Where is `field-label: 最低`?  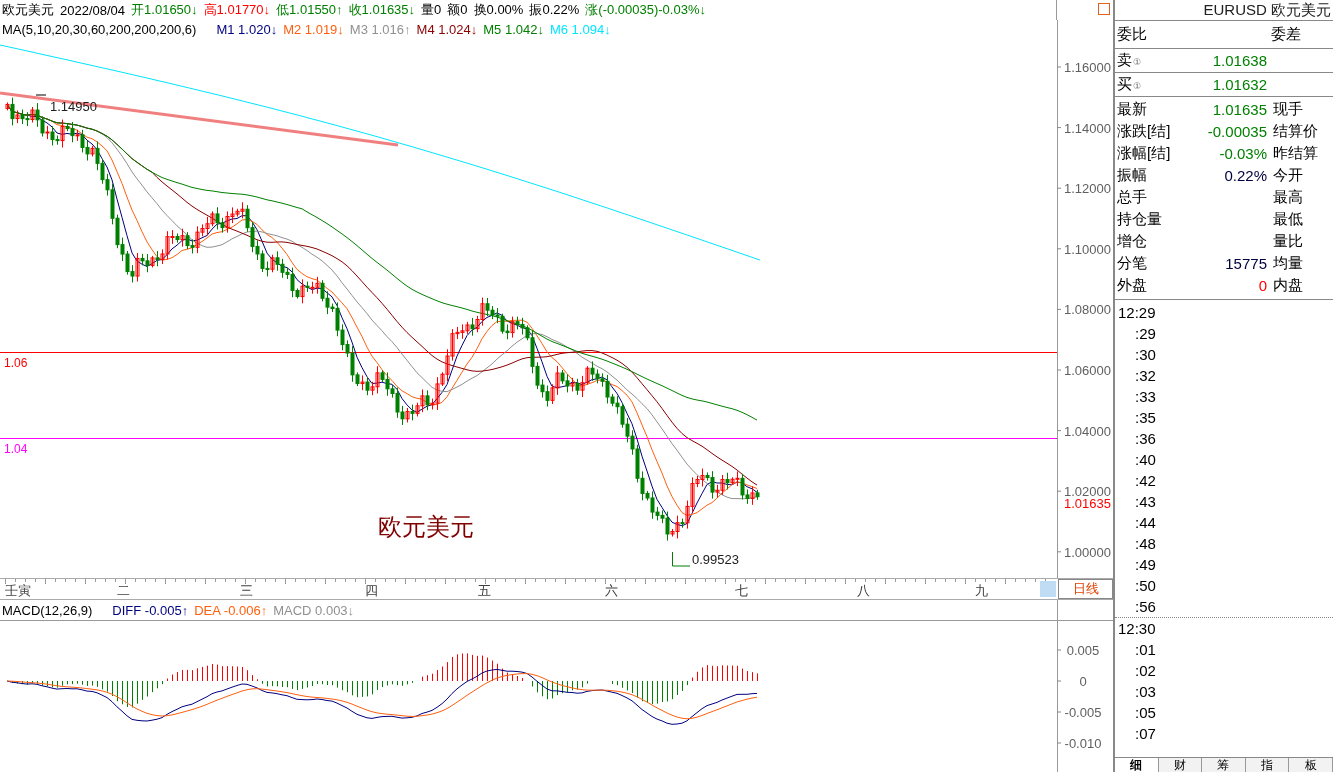
field-label: 最低 is located at coordinates (1288, 219).